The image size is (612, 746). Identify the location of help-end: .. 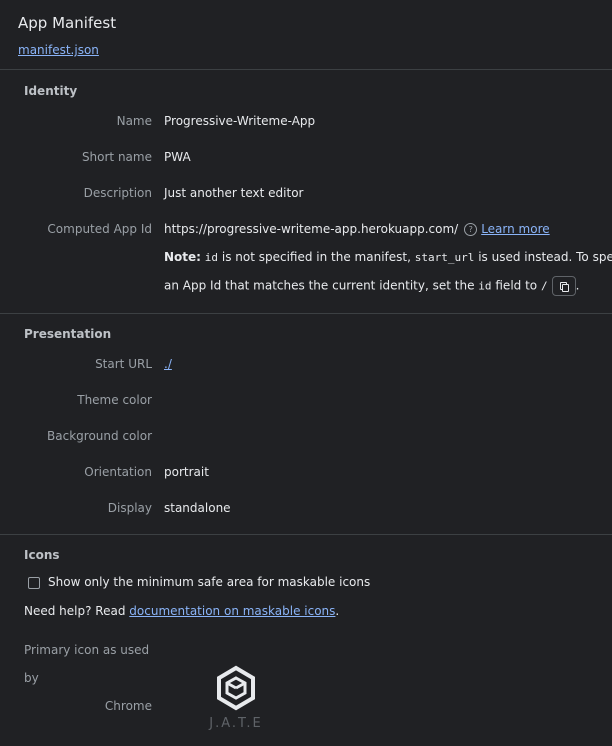
(337, 611).